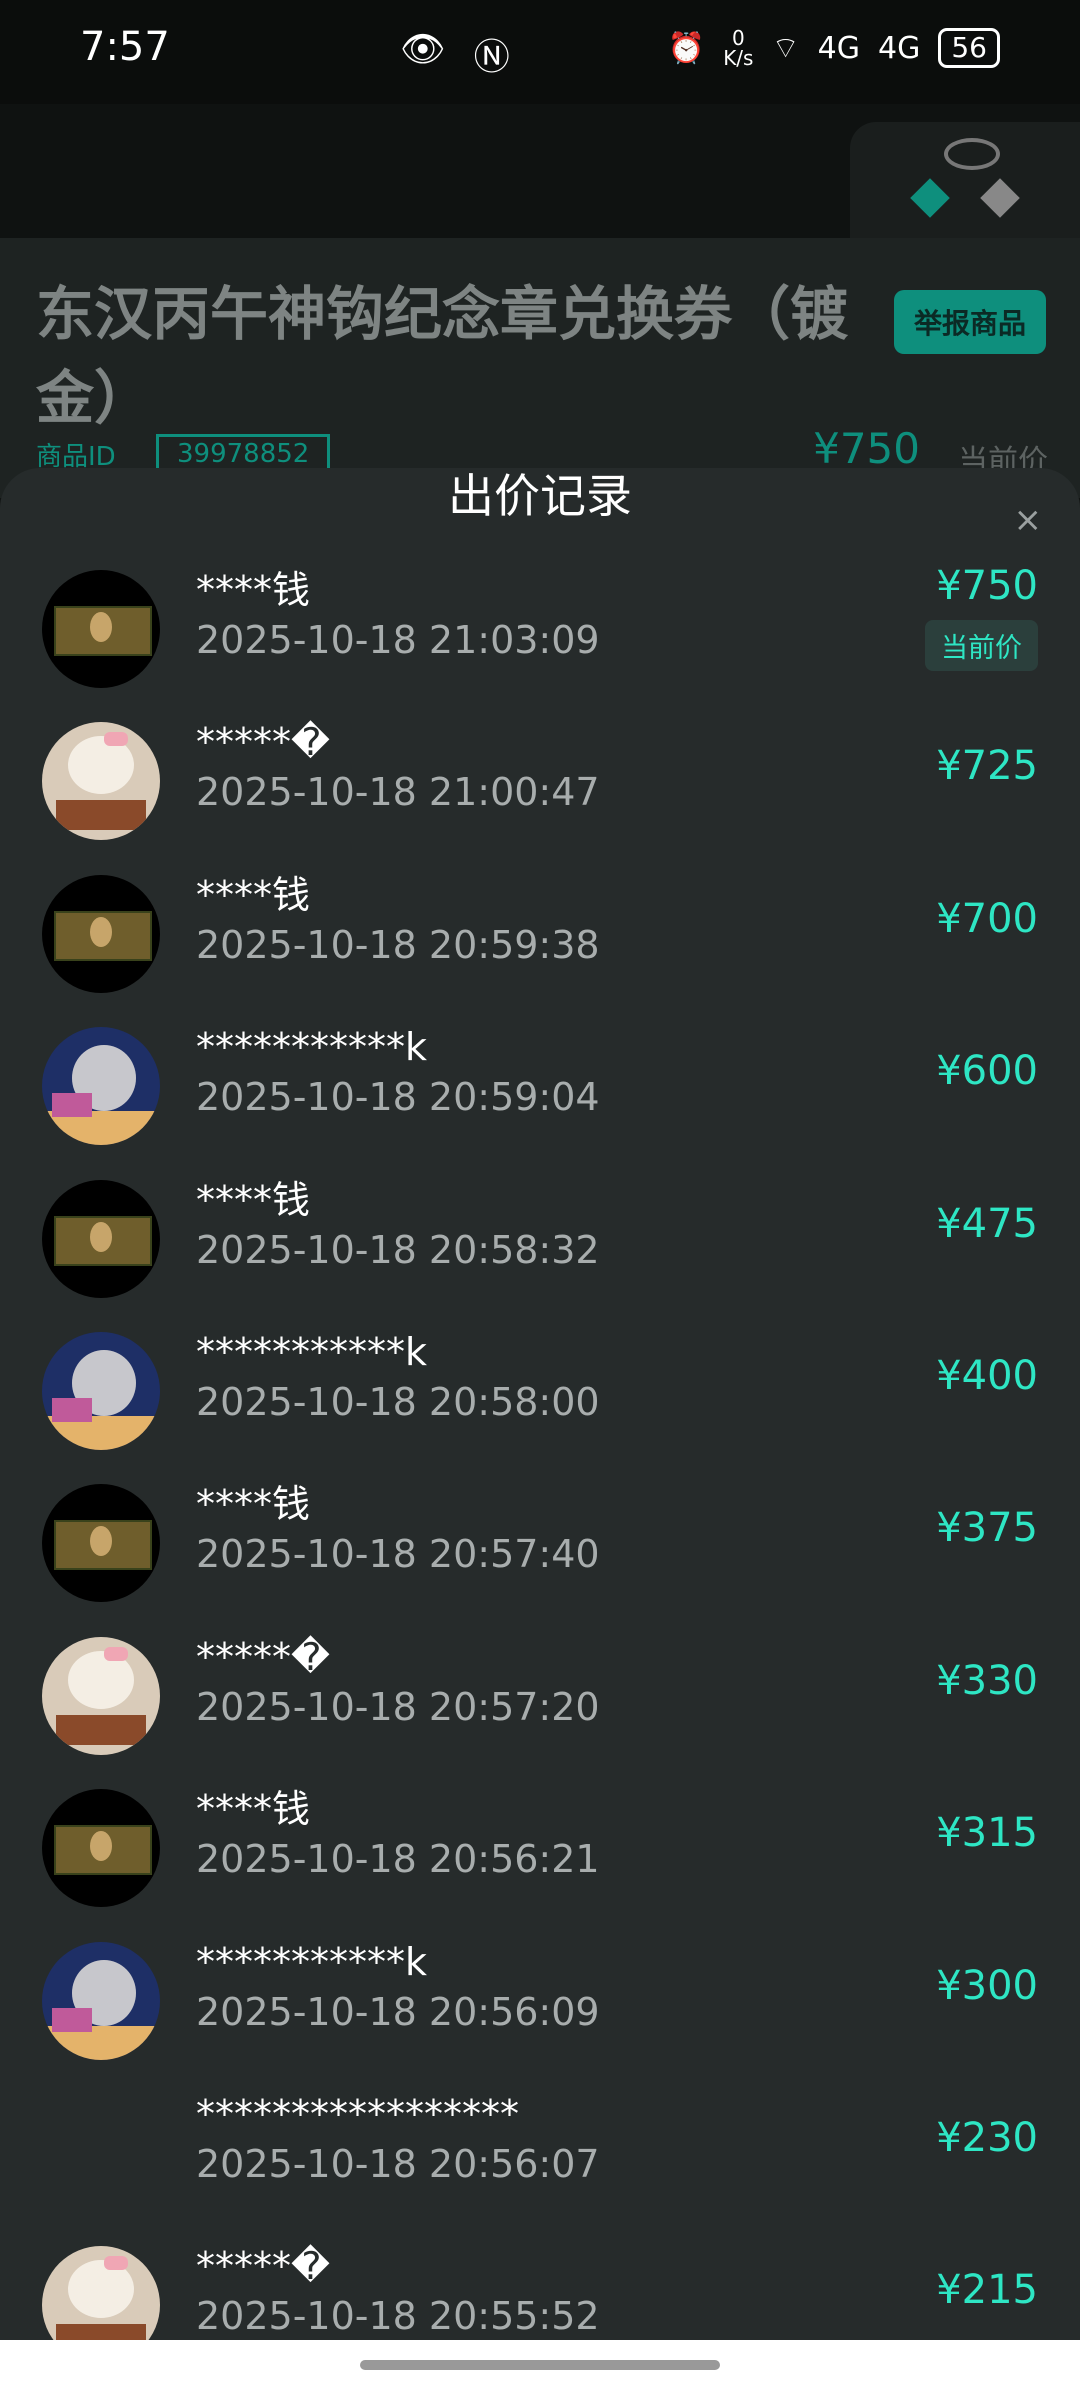  Describe the element at coordinates (987, 1680) in the screenshot. I see `bid-price: ¥330` at that location.